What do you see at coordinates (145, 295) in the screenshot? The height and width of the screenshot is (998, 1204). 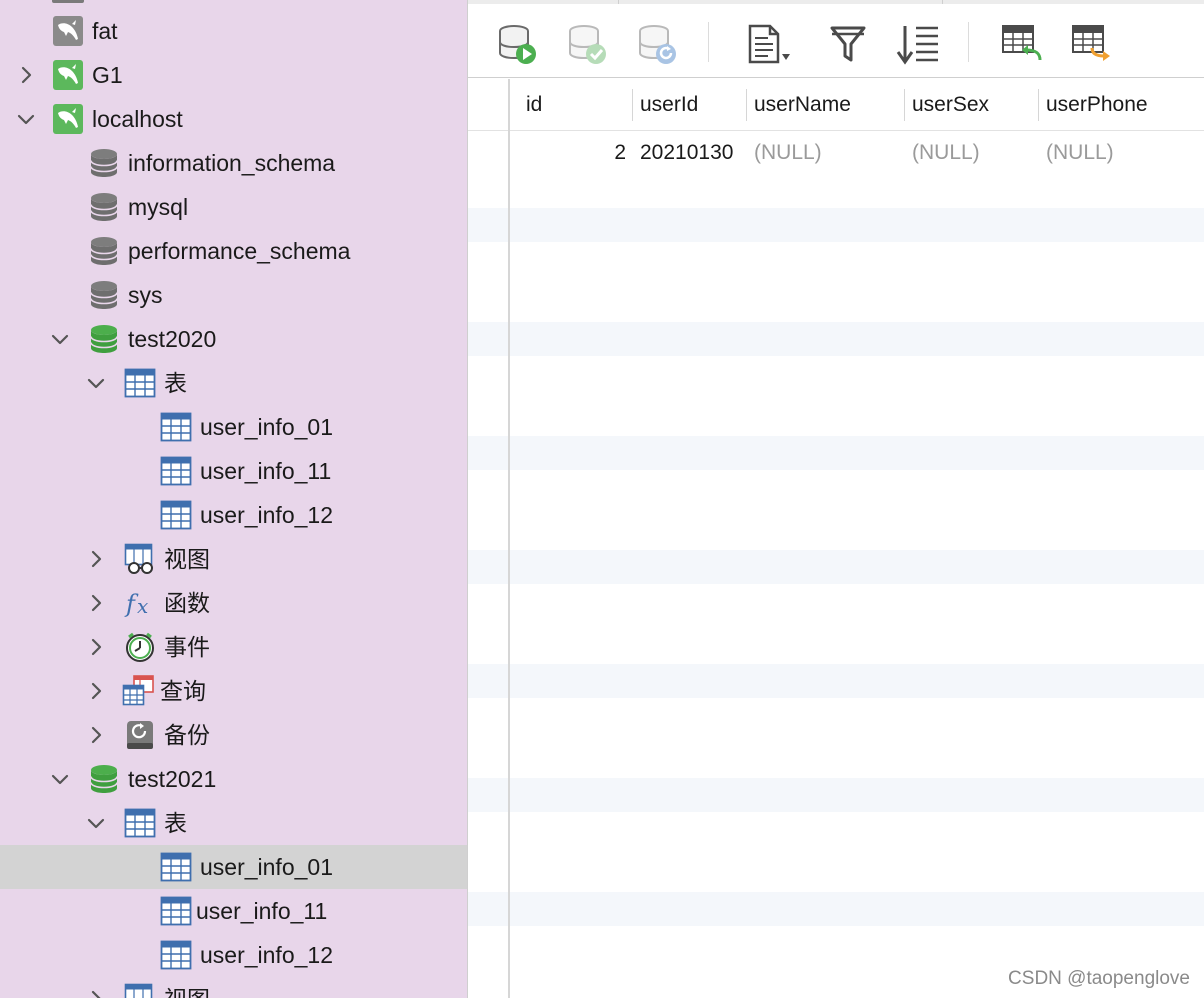 I see `tree-node-label: sys` at bounding box center [145, 295].